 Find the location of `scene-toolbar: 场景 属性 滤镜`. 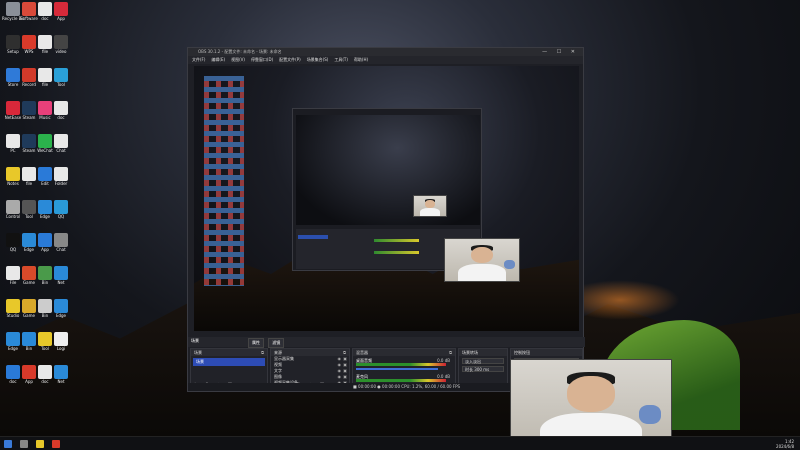

scene-toolbar: 场景 属性 滤镜 is located at coordinates (386, 342).